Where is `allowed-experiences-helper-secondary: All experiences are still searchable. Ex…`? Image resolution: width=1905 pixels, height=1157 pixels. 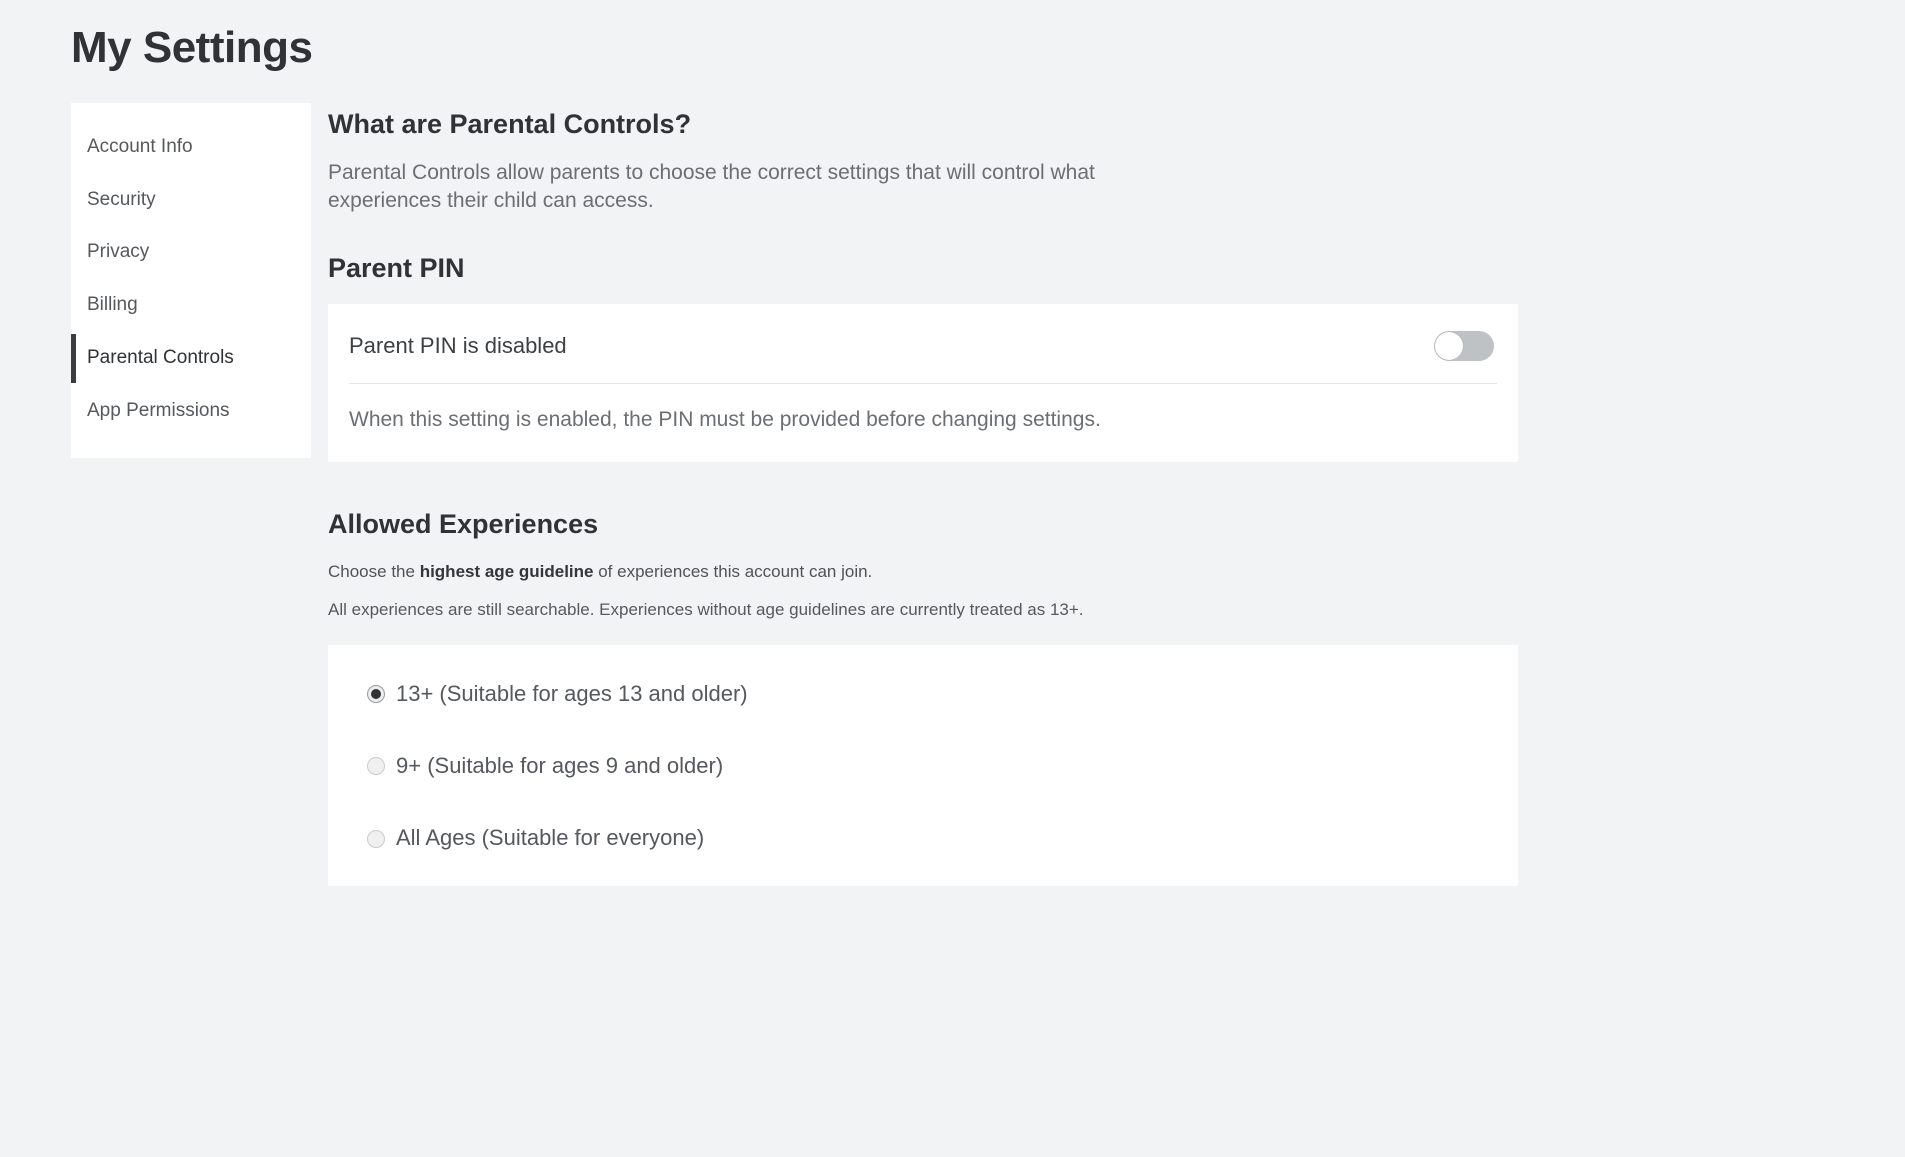 allowed-experiences-helper-secondary: All experiences are still searchable. Ex… is located at coordinates (706, 609).